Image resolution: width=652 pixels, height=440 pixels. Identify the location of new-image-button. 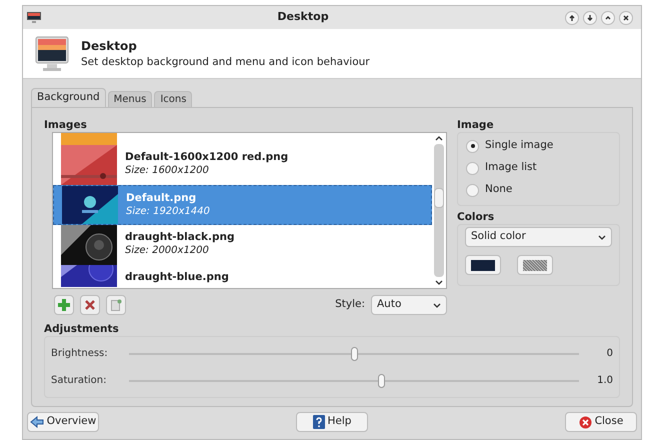
(116, 305).